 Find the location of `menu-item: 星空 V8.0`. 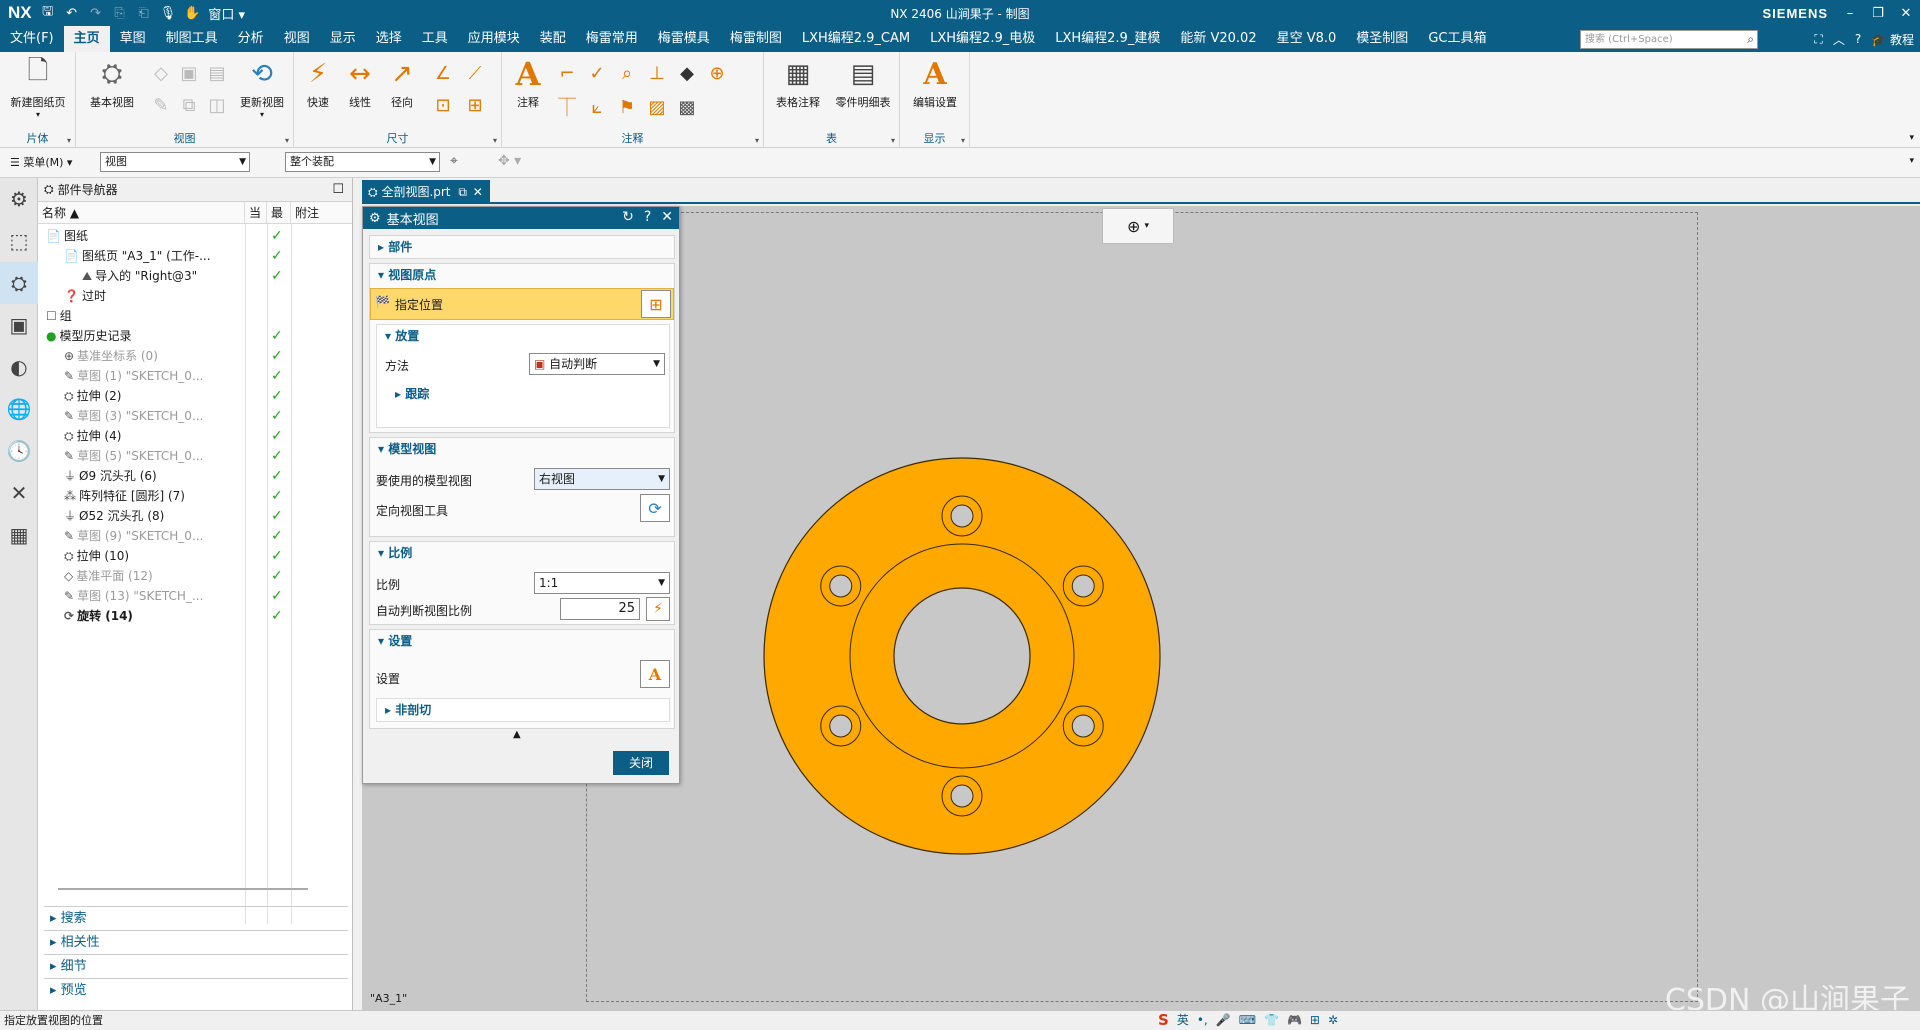

menu-item: 星空 V8.0 is located at coordinates (1307, 39).